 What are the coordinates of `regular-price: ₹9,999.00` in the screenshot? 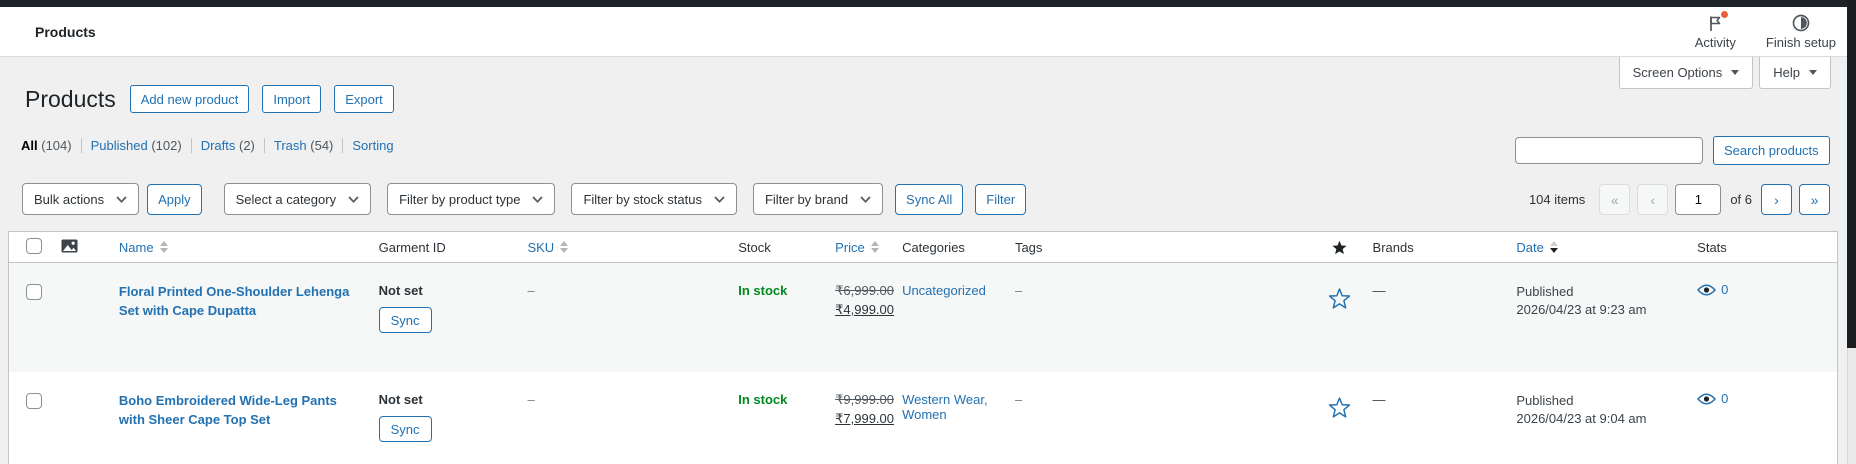 It's located at (864, 399).